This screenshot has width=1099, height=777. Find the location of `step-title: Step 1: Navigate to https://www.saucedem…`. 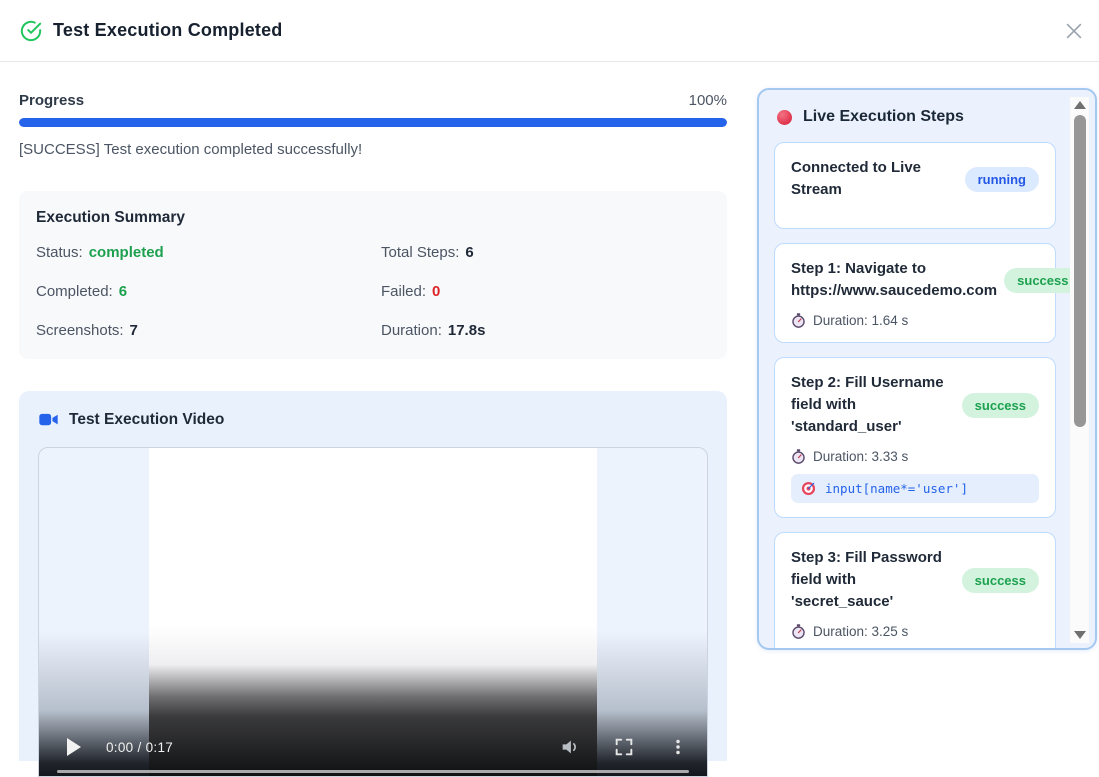

step-title: Step 1: Navigate to https://www.saucedem… is located at coordinates (894, 279).